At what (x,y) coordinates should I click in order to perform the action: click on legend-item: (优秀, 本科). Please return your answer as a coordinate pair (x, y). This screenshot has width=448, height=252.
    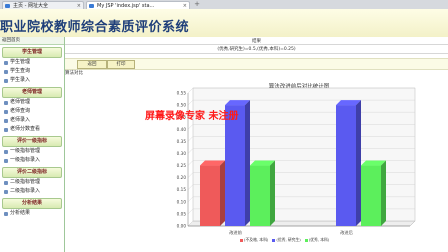
    Looking at the image, I should click on (317, 240).